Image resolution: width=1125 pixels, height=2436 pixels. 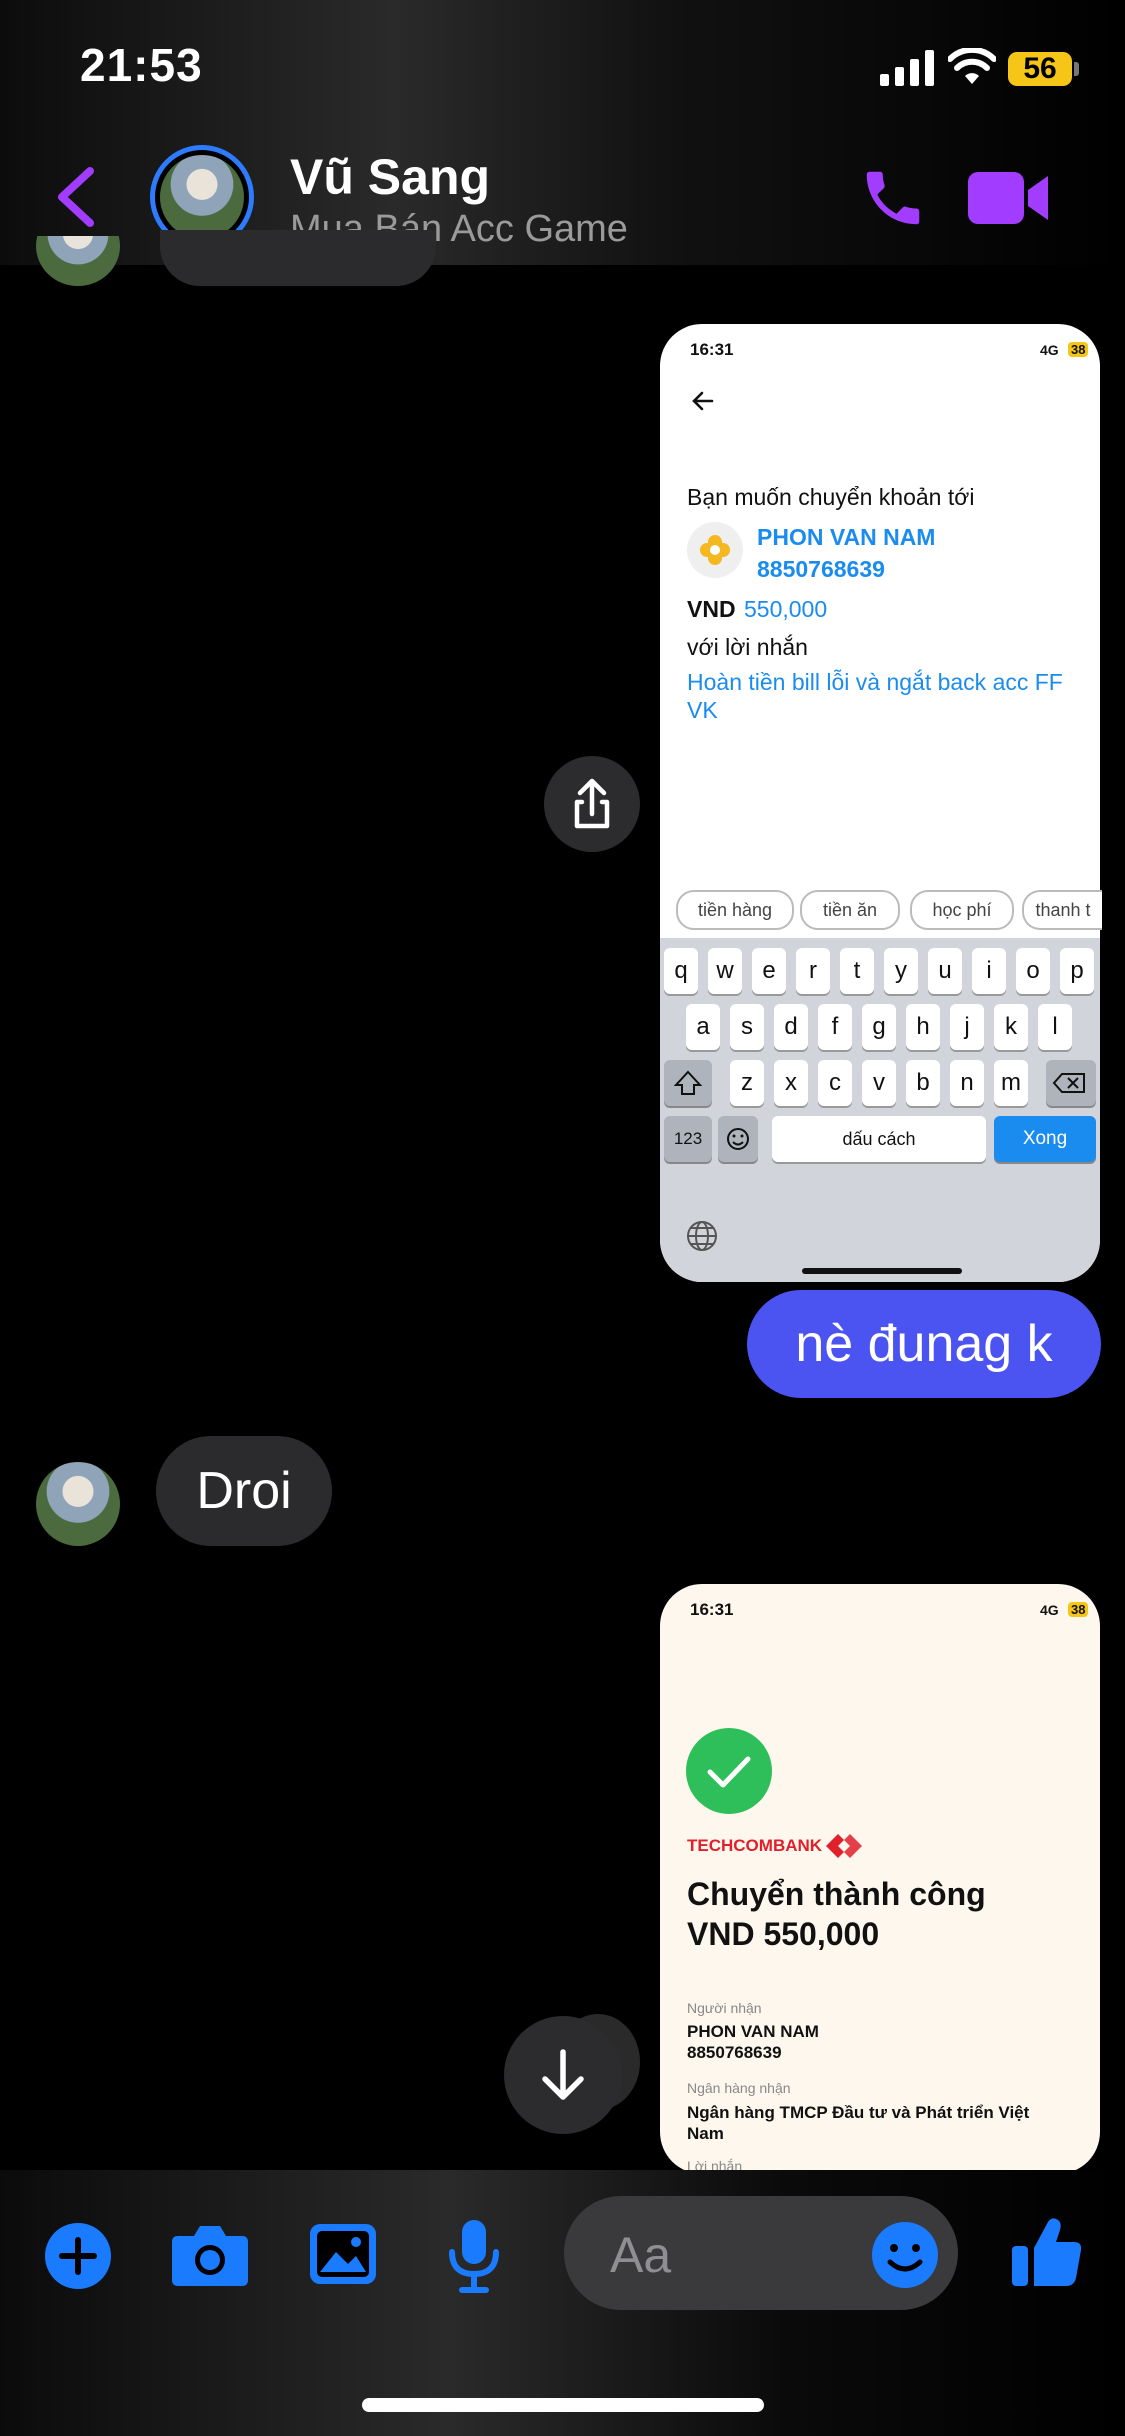 I want to click on shot-key: a, so click(x=703, y=1027).